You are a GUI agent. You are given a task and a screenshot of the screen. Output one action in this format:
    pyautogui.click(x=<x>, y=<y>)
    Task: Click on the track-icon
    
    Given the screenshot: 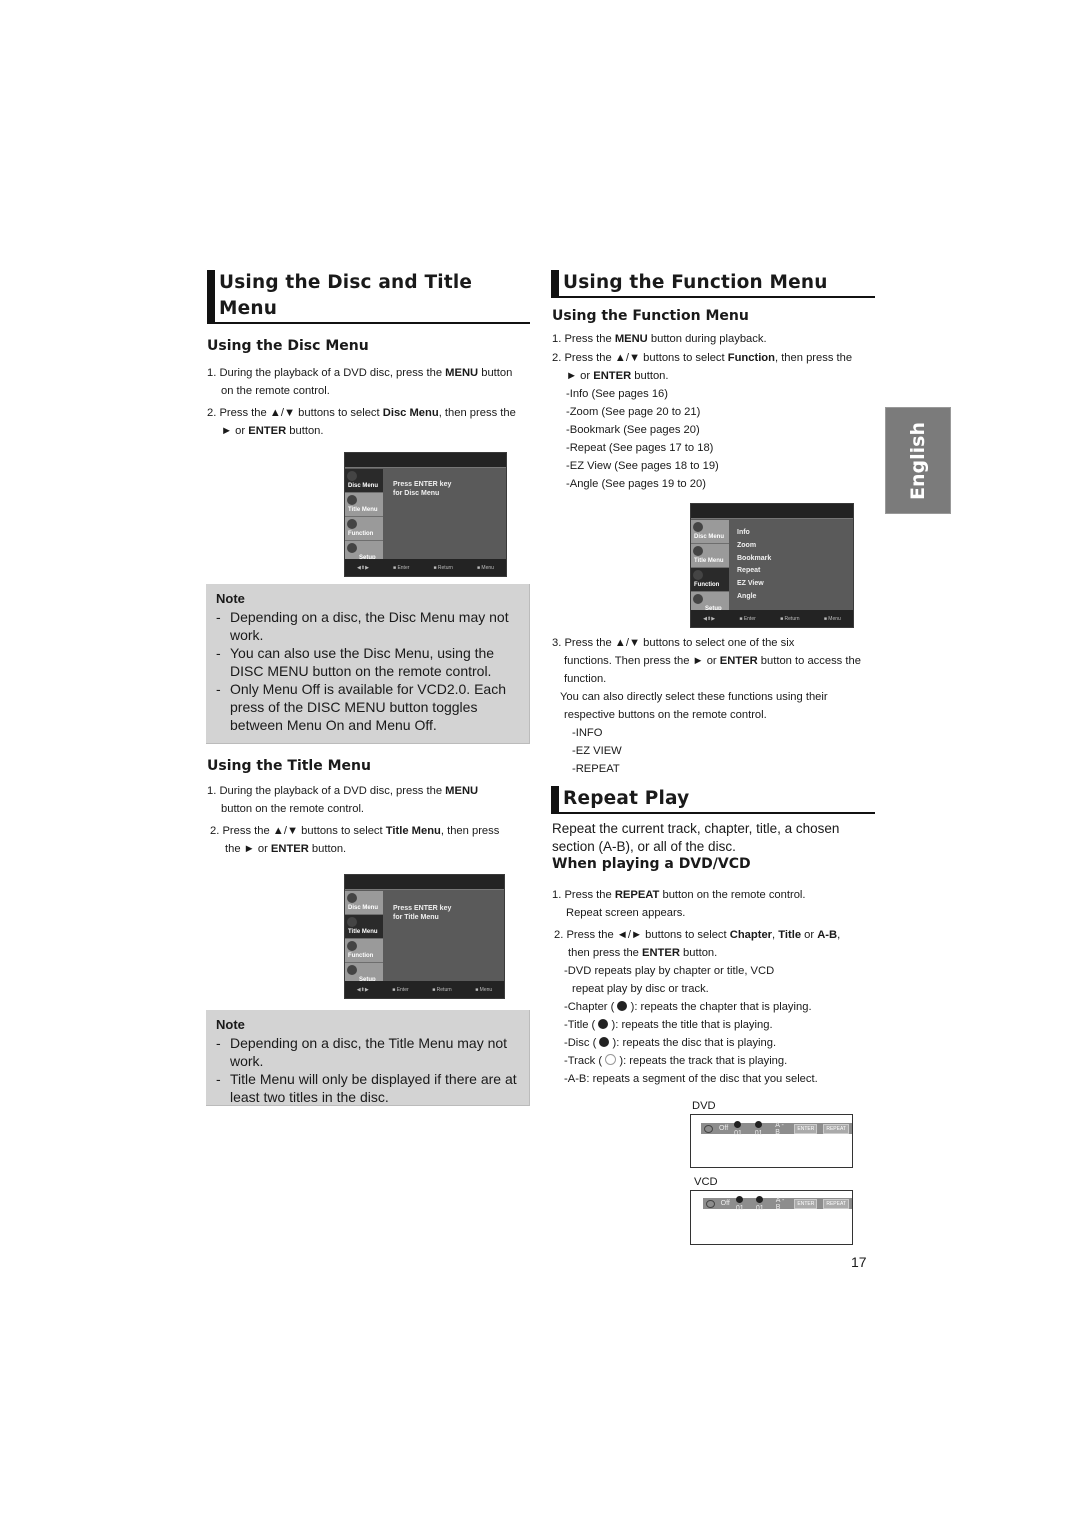 What is the action you would take?
    pyautogui.click(x=739, y=1199)
    